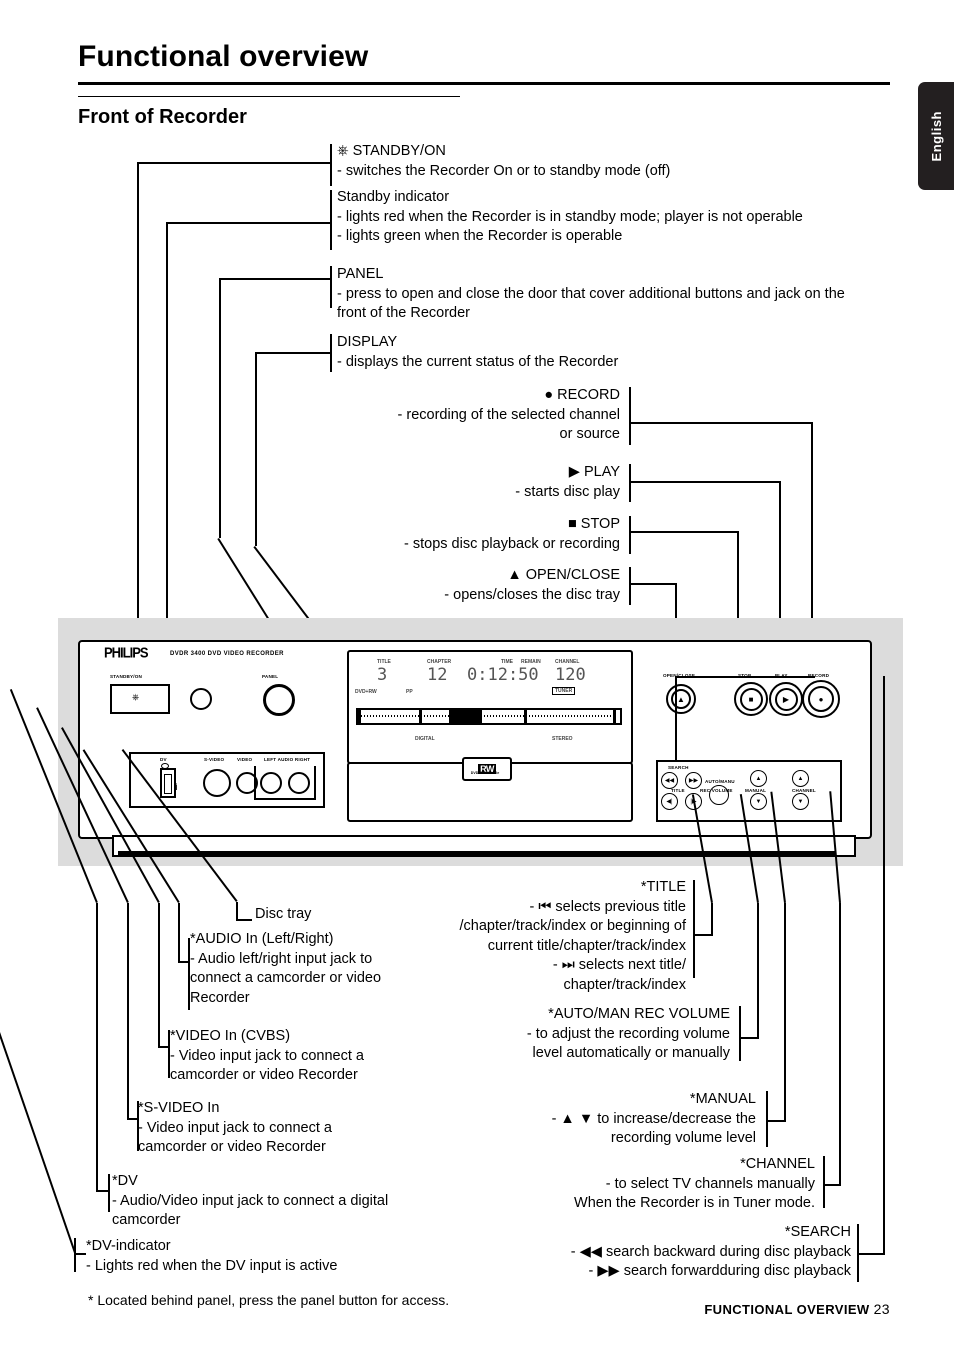 This screenshot has height=1351, width=954. What do you see at coordinates (797, 1309) in the screenshot?
I see `footer: FUNCTIONAL OVERVIEW 23` at bounding box center [797, 1309].